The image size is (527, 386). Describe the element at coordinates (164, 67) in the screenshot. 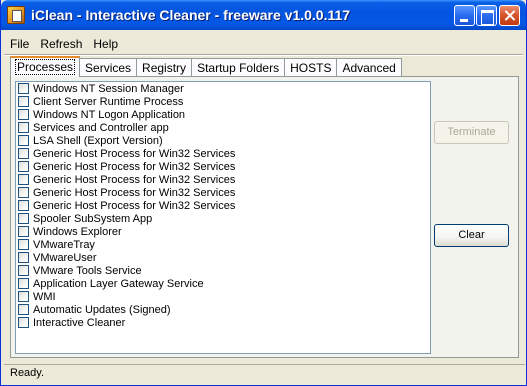

I see `tab-registry: Registry` at that location.